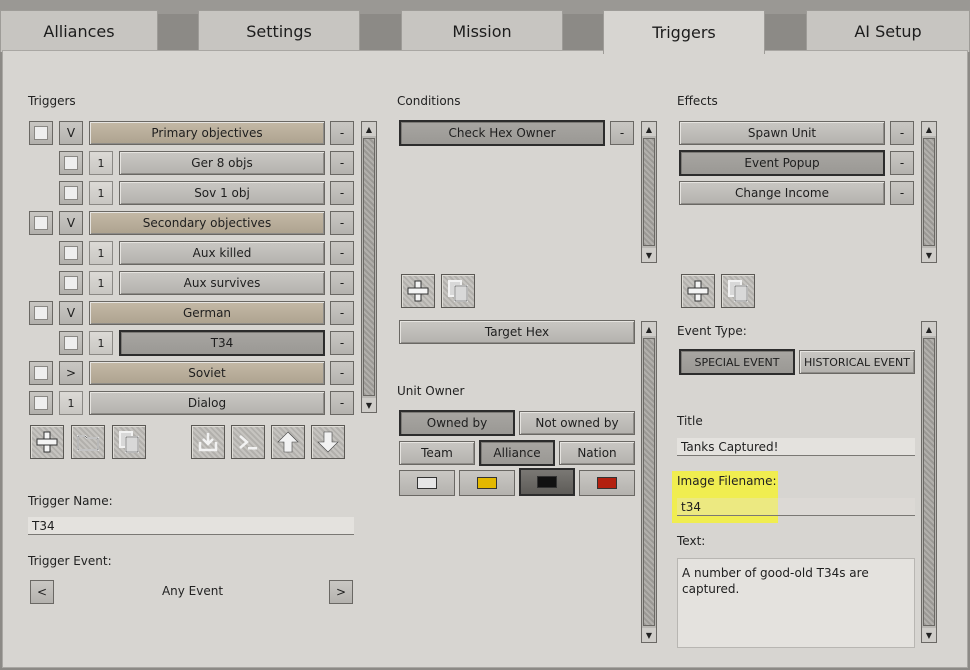 The height and width of the screenshot is (670, 970). What do you see at coordinates (888, 31) in the screenshot?
I see `tab-ai-setup: AI Setup` at bounding box center [888, 31].